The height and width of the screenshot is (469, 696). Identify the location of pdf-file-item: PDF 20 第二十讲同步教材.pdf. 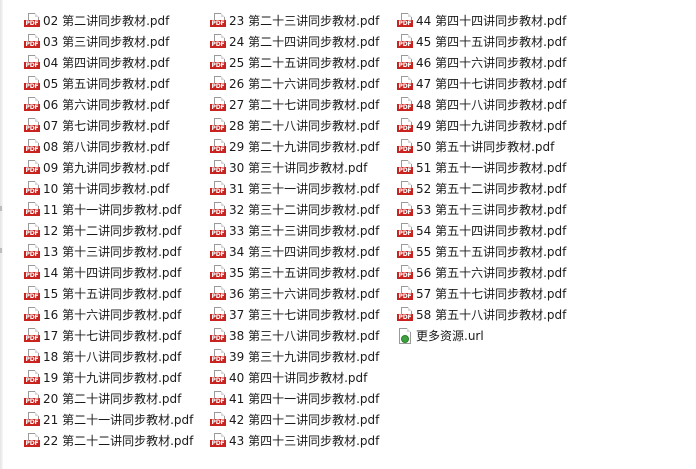
(108, 398).